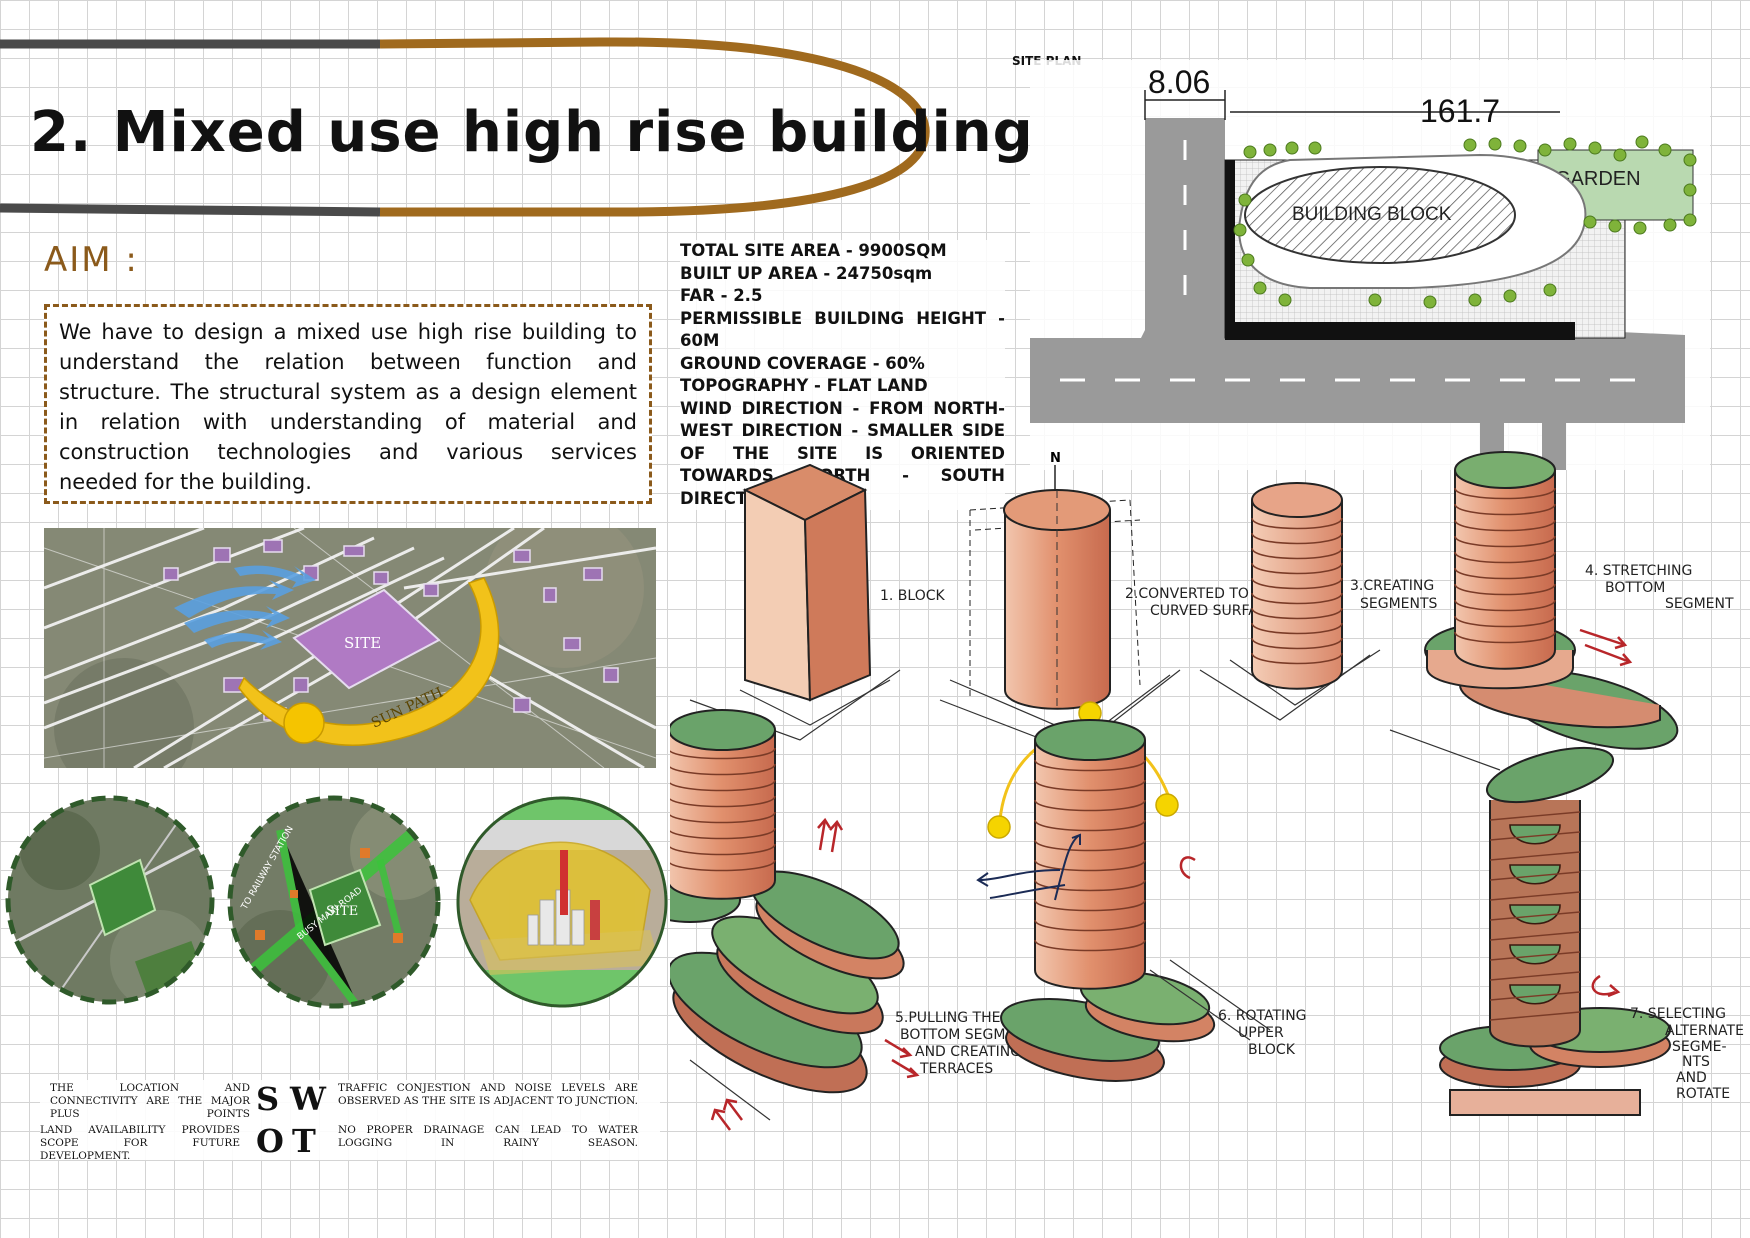 The height and width of the screenshot is (1238, 1750). I want to click on title-banner: 2. Mixed use high rise building, so click(516, 125).